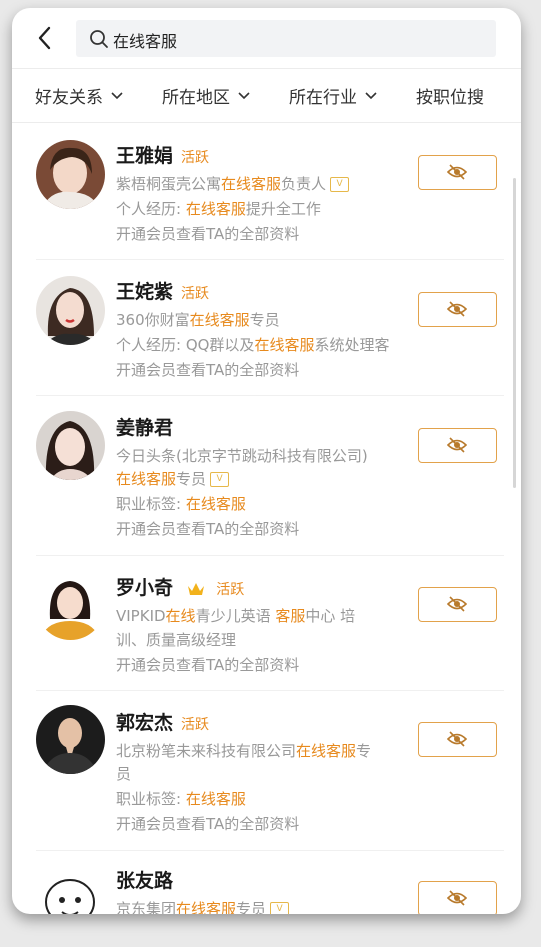 The image size is (541, 947). What do you see at coordinates (514, 333) in the screenshot?
I see `scrollbar` at bounding box center [514, 333].